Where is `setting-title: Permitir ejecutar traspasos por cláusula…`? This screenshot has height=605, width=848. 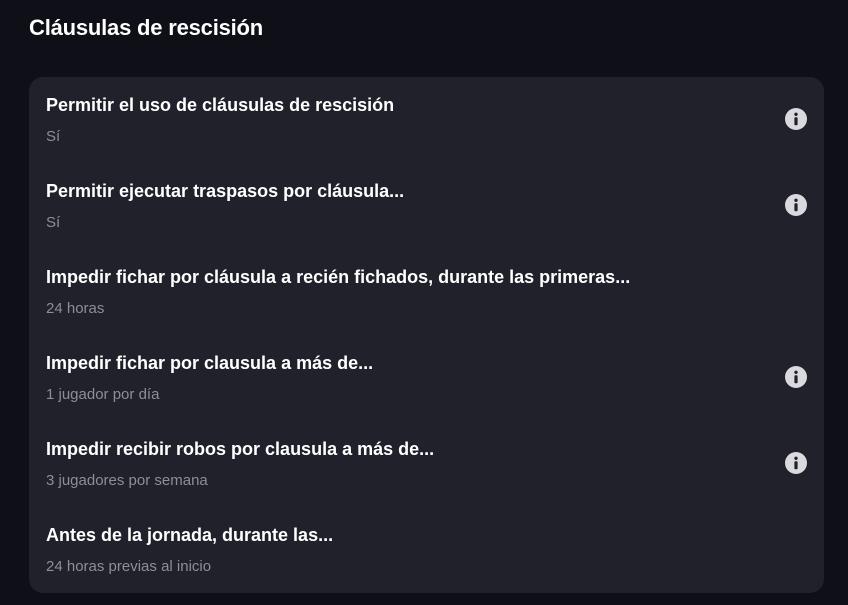
setting-title: Permitir ejecutar traspasos por cláusula… is located at coordinates (225, 191).